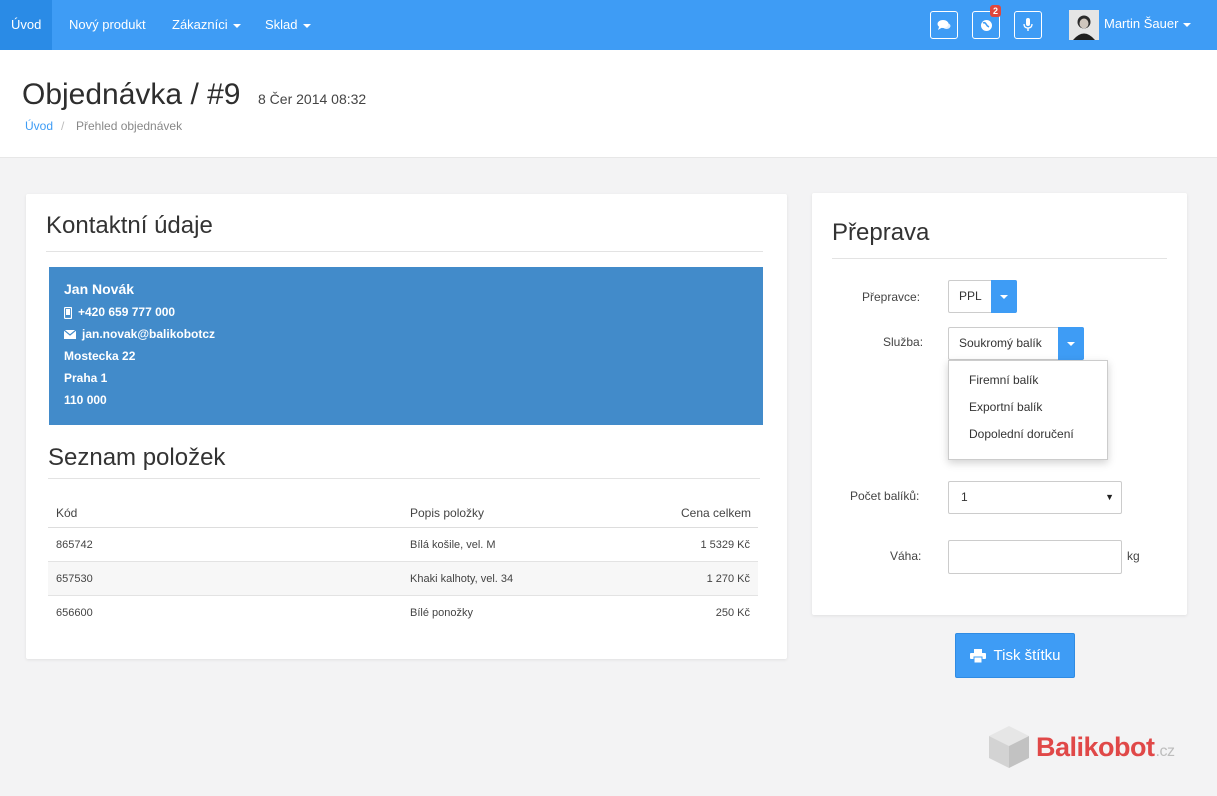 This screenshot has width=1217, height=796. Describe the element at coordinates (1133, 556) in the screenshot. I see `weight-unit: kg` at that location.